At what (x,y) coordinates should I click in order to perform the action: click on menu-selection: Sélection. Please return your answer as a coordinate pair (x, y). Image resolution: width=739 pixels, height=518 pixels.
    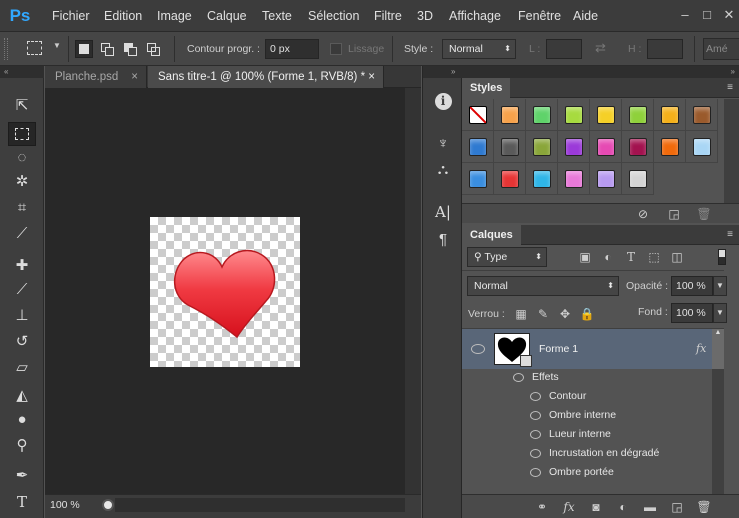
    Looking at the image, I should click on (333, 16).